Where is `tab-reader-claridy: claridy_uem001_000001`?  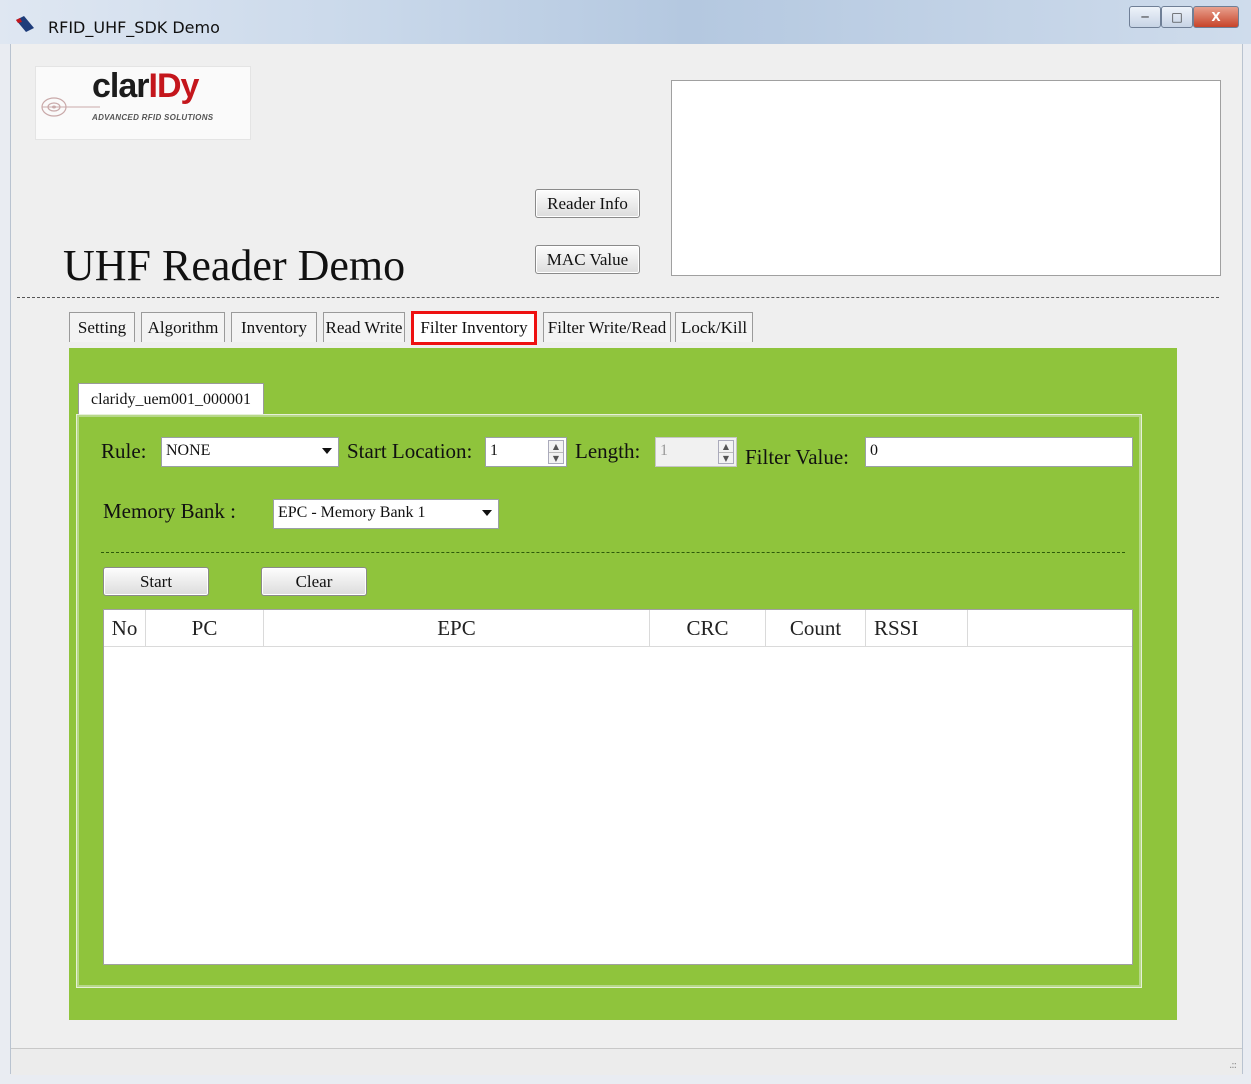
tab-reader-claridy: claridy_uem001_000001 is located at coordinates (171, 399).